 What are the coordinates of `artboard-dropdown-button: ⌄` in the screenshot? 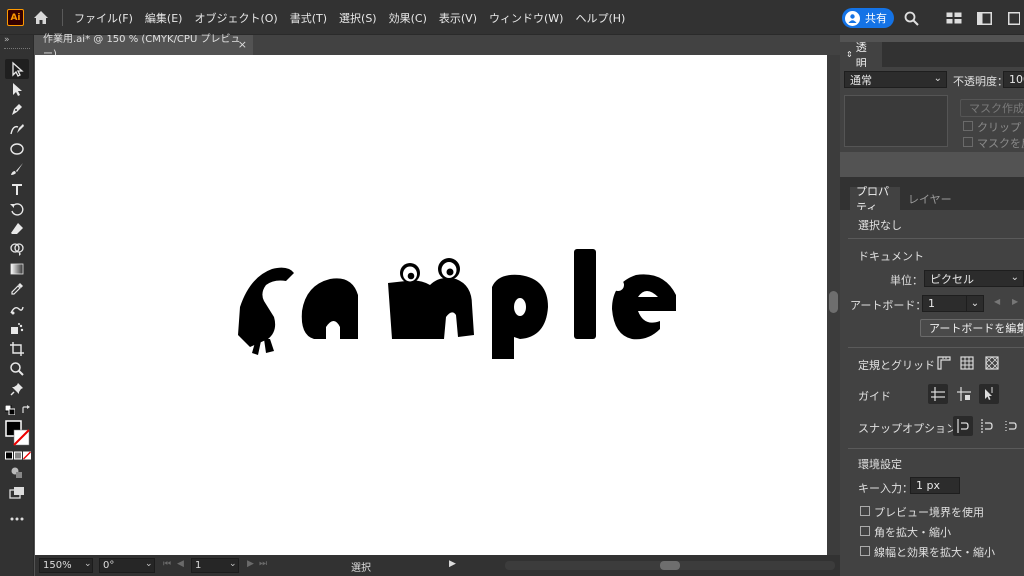 It's located at (975, 303).